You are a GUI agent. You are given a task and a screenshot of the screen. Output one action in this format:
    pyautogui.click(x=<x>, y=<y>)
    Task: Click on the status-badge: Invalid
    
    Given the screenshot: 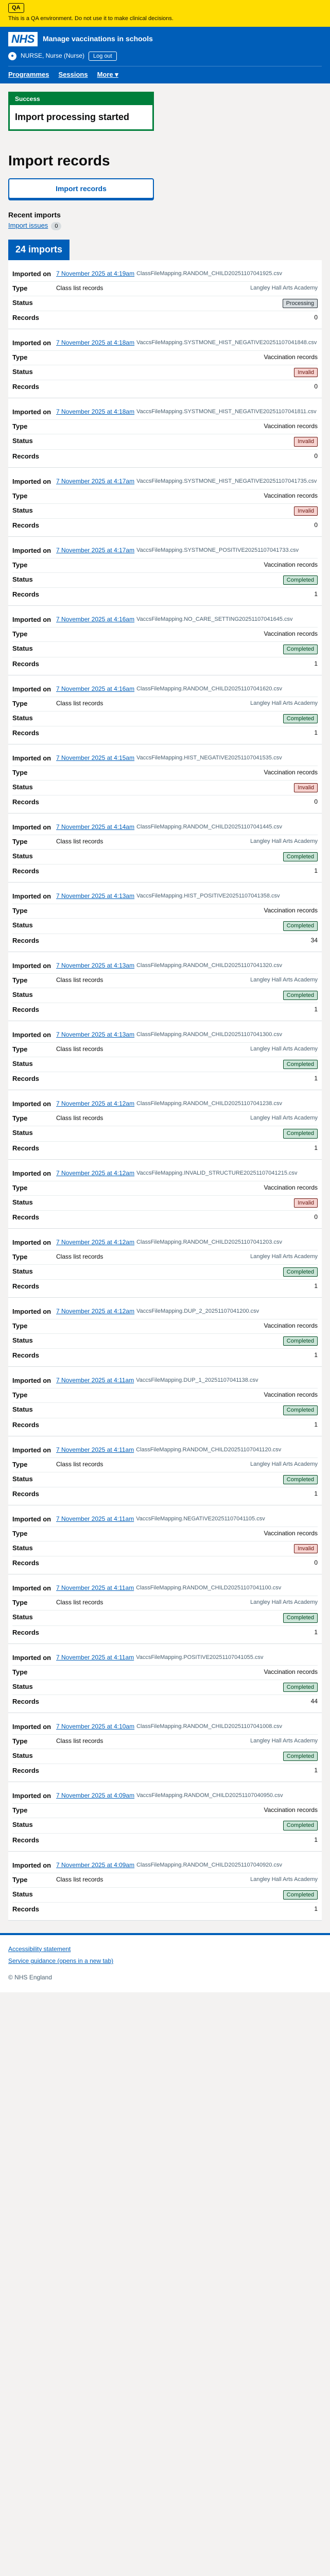 What is the action you would take?
    pyautogui.click(x=306, y=373)
    